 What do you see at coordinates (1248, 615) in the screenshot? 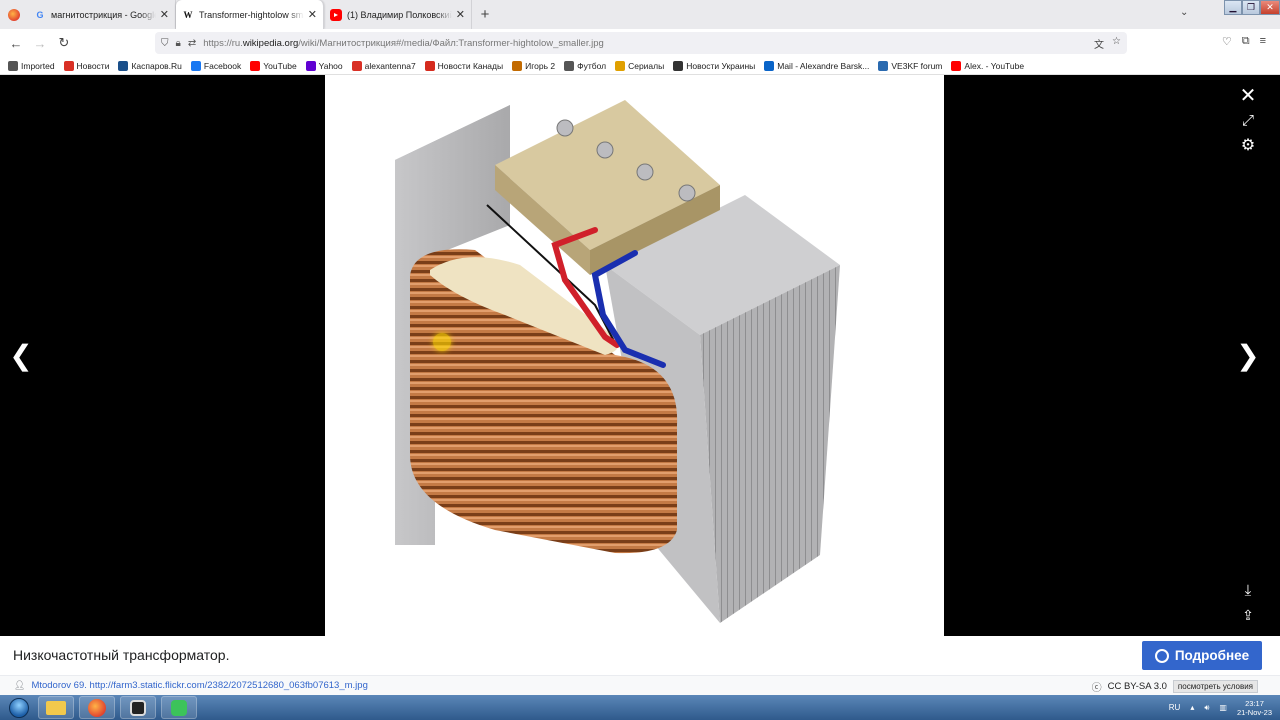
I see `share-button: ⇪` at bounding box center [1248, 615].